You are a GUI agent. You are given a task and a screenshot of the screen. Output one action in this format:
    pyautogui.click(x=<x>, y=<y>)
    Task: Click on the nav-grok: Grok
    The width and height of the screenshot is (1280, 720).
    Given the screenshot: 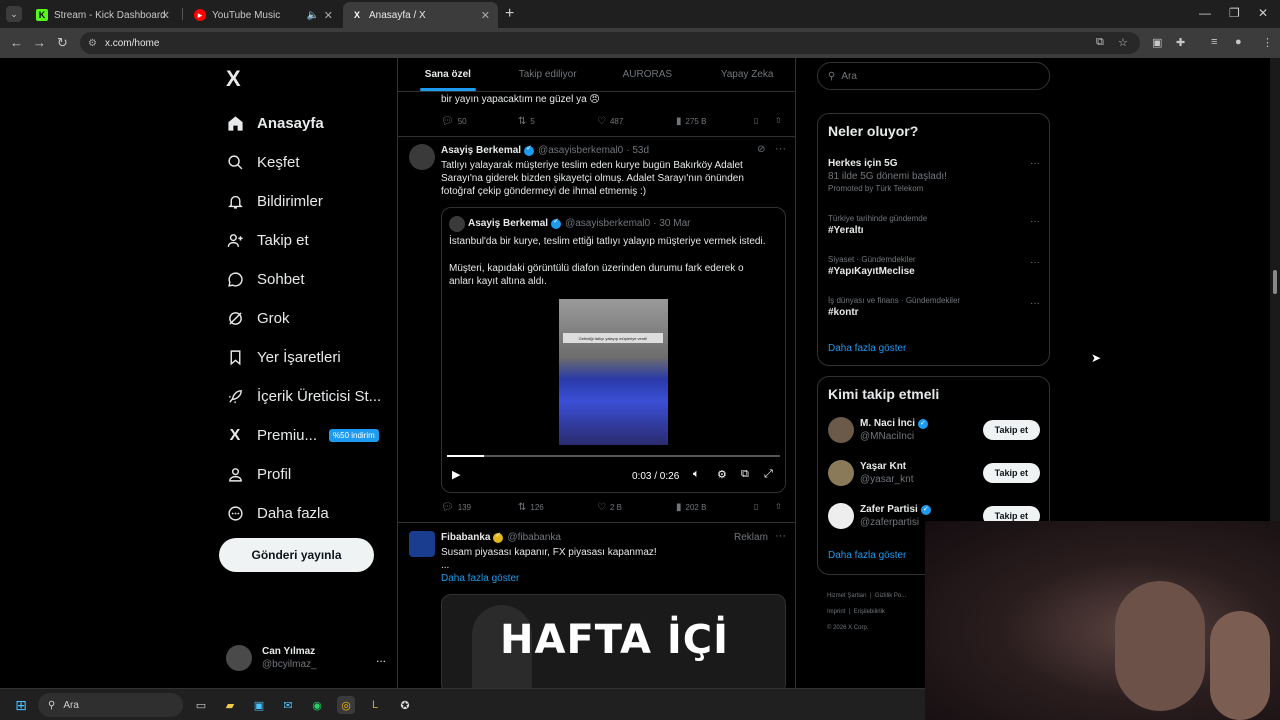 What is the action you would take?
    pyautogui.click(x=311, y=318)
    